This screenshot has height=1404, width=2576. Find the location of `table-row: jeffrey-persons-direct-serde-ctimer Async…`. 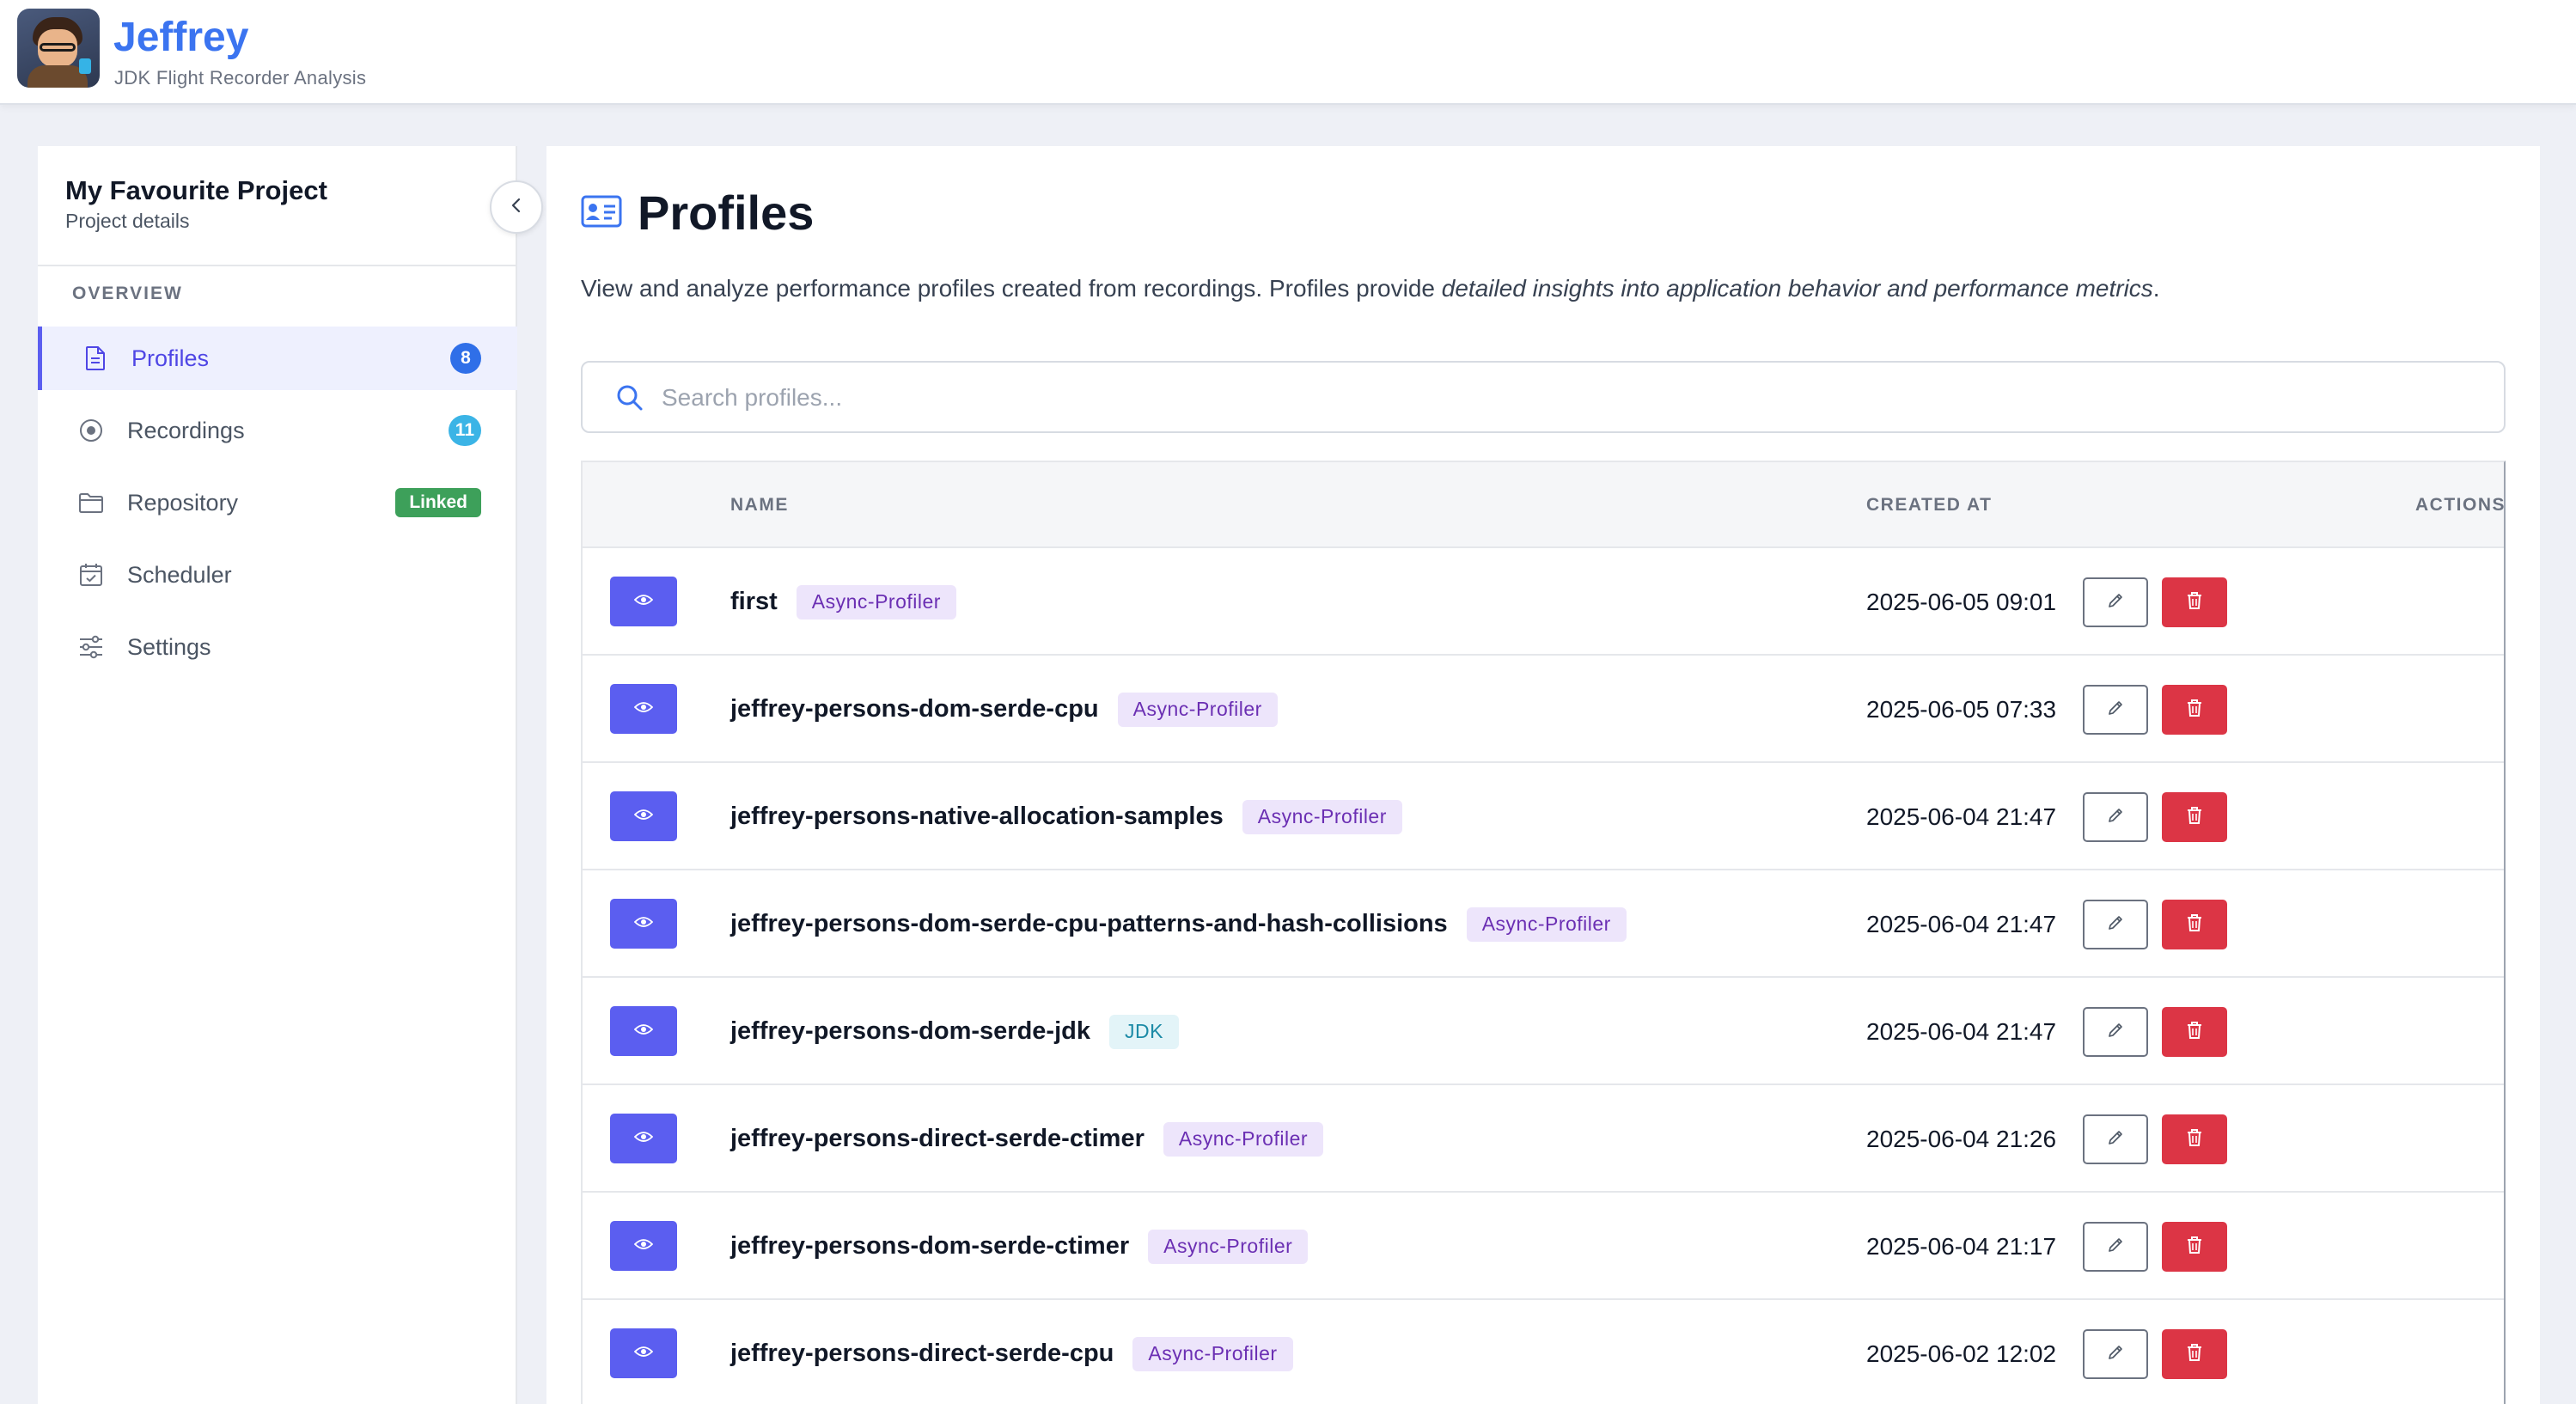

table-row: jeffrey-persons-direct-serde-ctimer Async… is located at coordinates (1543, 1139).